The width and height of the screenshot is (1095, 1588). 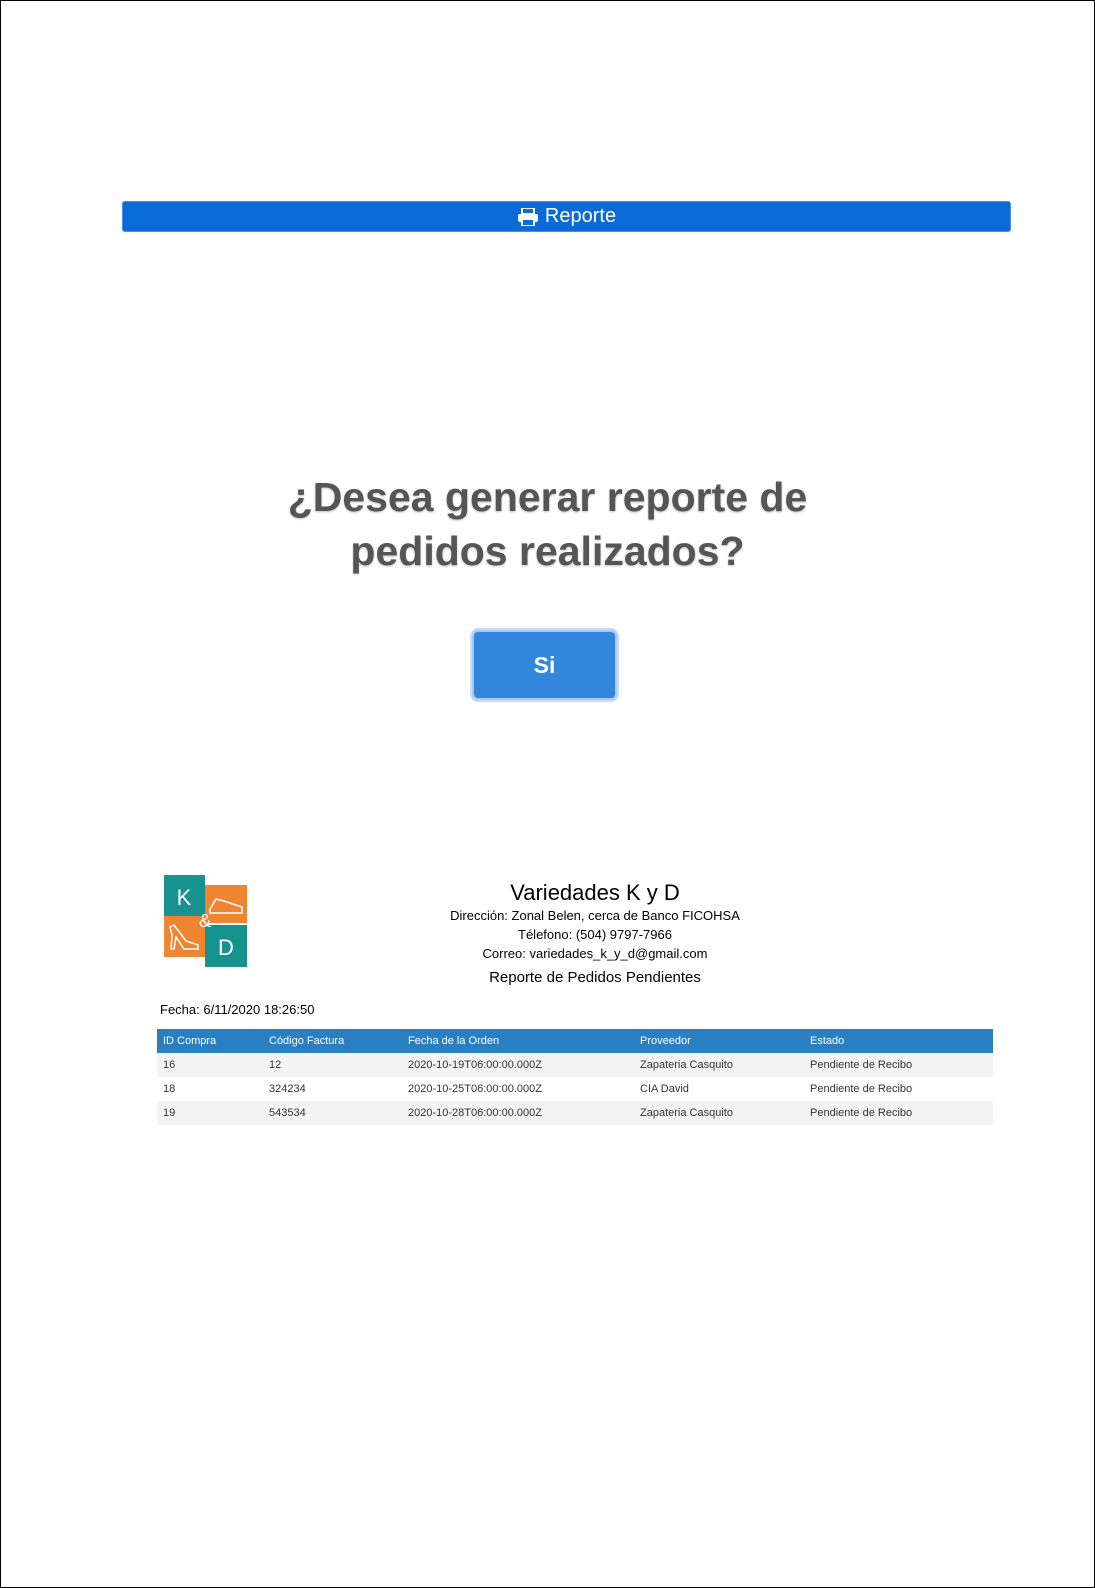 I want to click on table-cell: 16, so click(x=169, y=1065).